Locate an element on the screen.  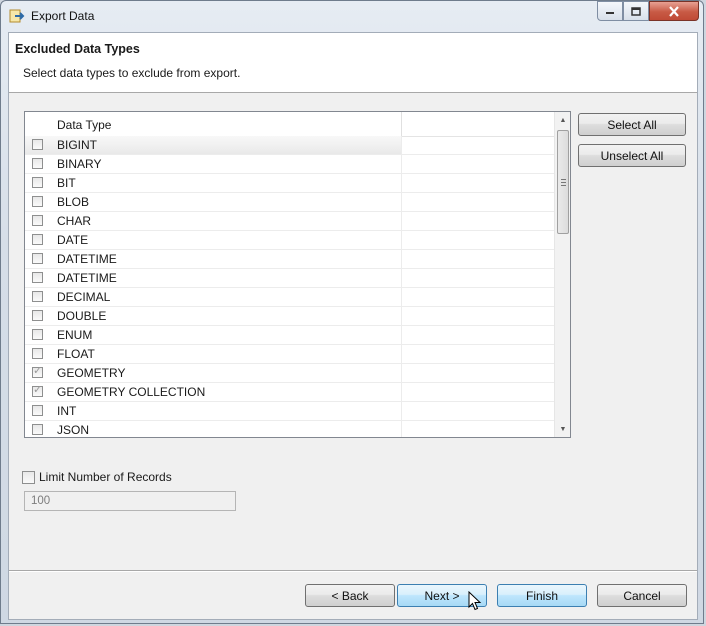
maximize-button is located at coordinates (636, 11).